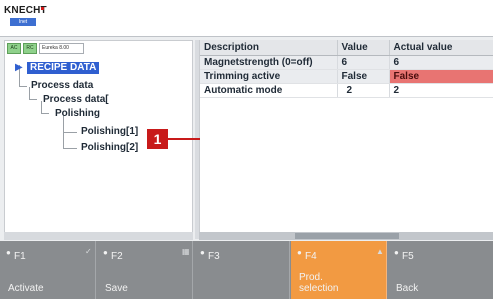 The image size is (493, 299). Describe the element at coordinates (362, 90) in the screenshot. I see `cell-value: 2` at that location.